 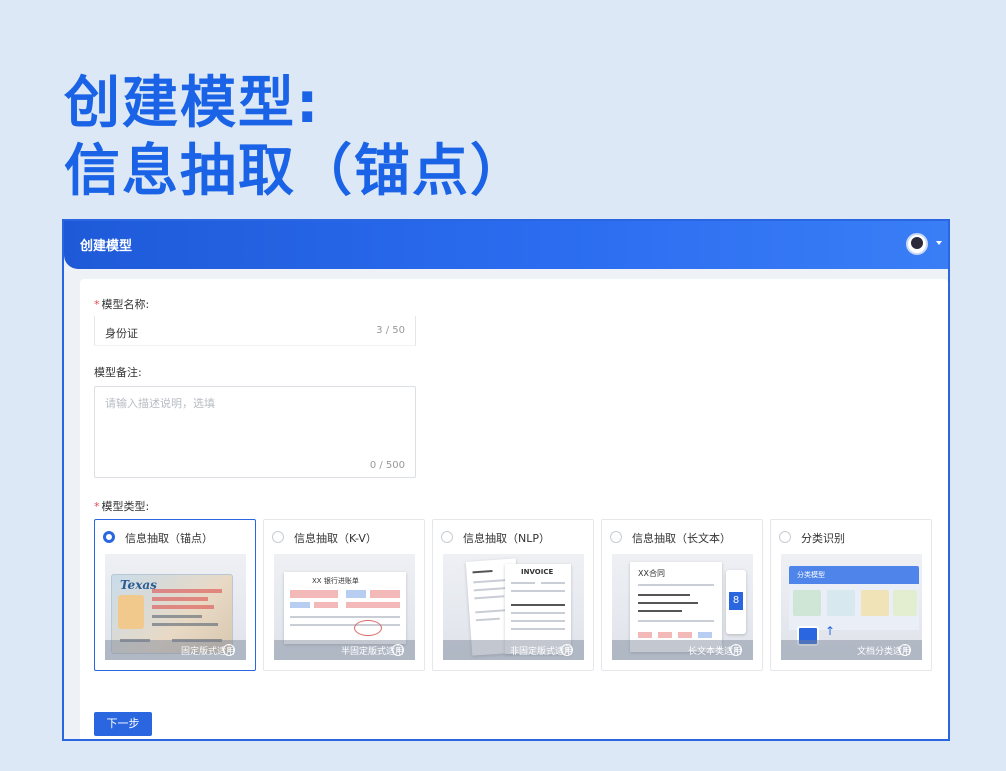 I want to click on chevron-down-icon, so click(x=939, y=243).